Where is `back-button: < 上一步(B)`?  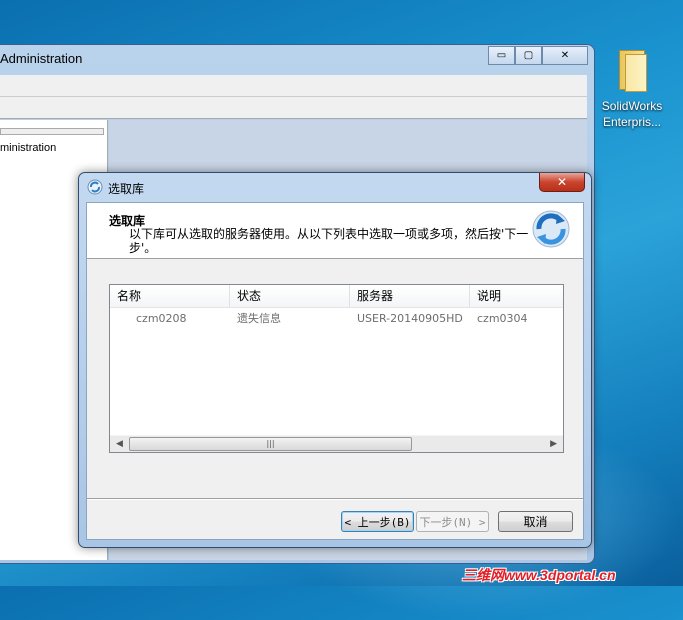 back-button: < 上一步(B) is located at coordinates (377, 521).